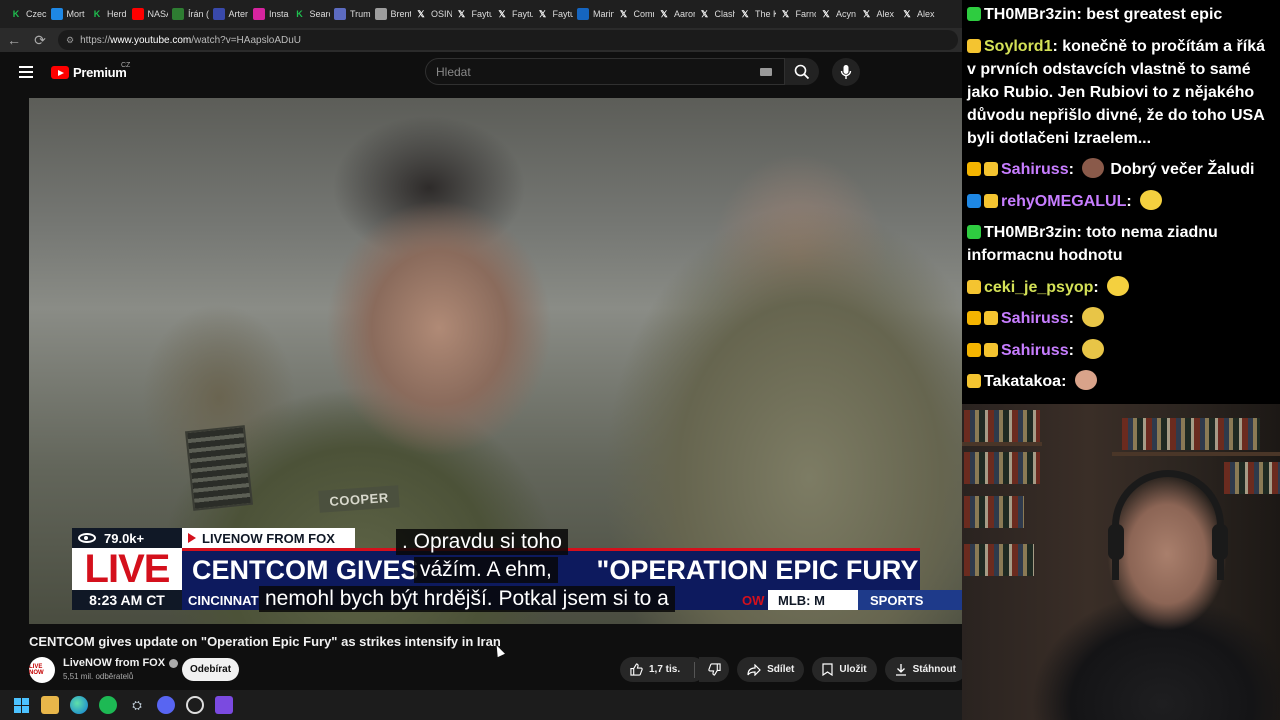  Describe the element at coordinates (14, 40) in the screenshot. I see `back-icon: ←` at that location.